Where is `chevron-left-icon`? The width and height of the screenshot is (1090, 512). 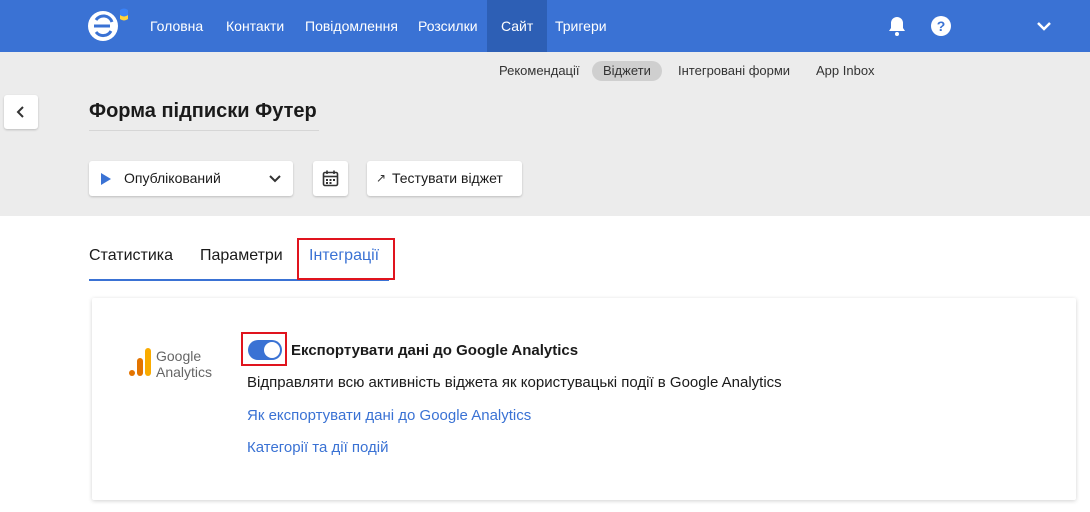
chevron-left-icon is located at coordinates (20, 112).